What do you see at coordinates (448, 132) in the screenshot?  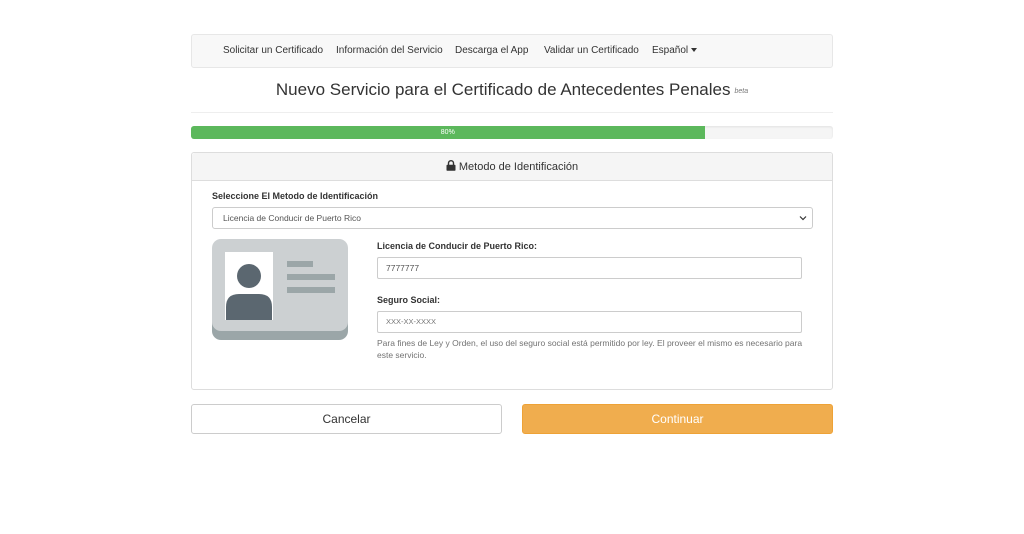 I see `progress-bar: 80%` at bounding box center [448, 132].